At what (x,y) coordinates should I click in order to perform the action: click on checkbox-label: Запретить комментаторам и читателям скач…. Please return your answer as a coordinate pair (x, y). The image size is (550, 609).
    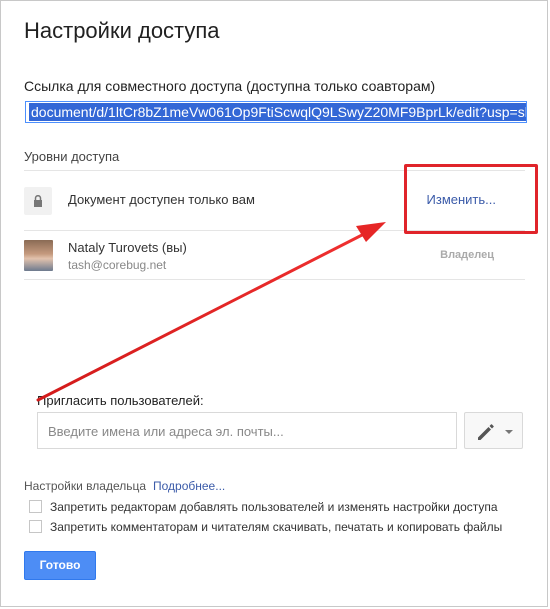
    Looking at the image, I should click on (276, 527).